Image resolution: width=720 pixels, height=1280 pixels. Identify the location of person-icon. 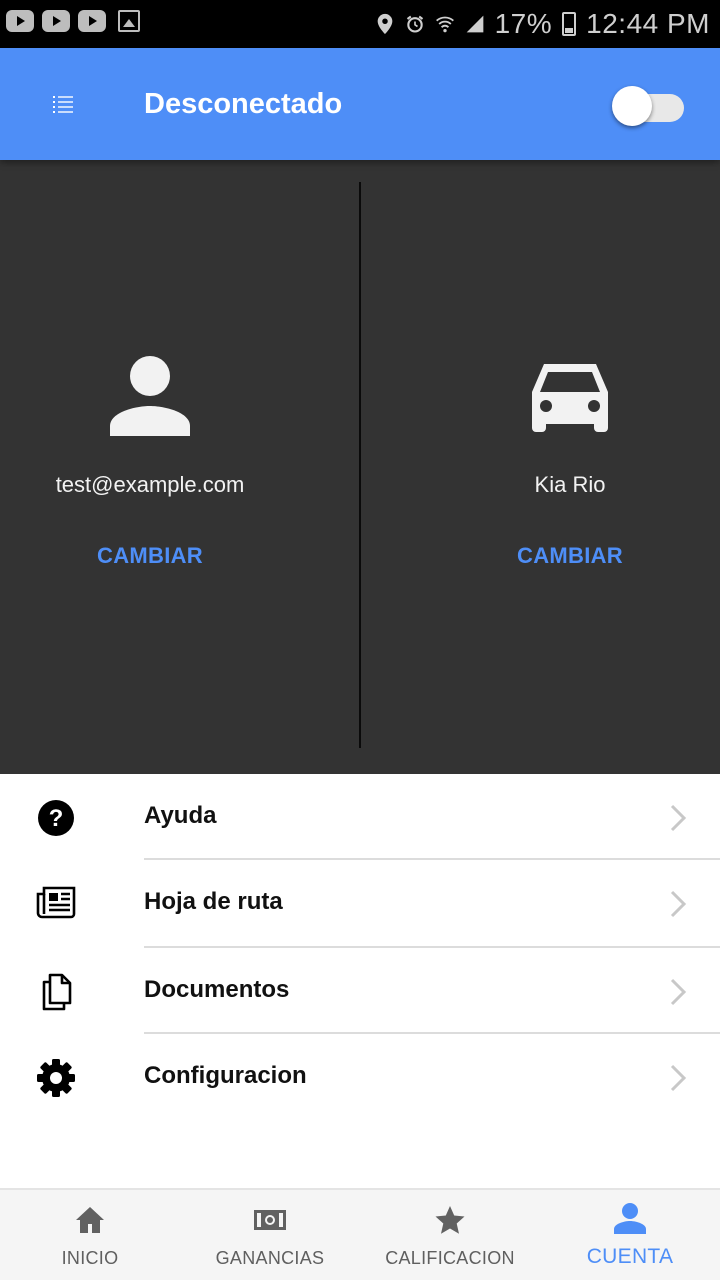
(150, 396).